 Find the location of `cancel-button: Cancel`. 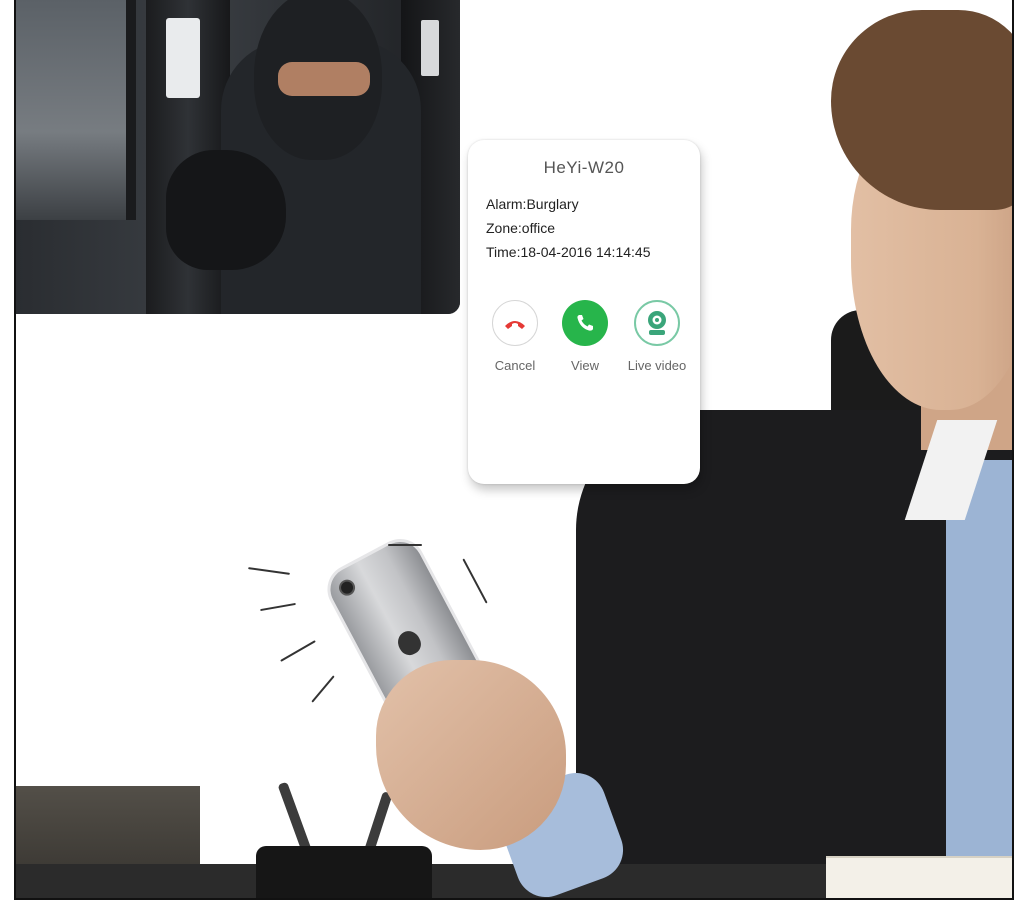

cancel-button: Cancel is located at coordinates (515, 336).